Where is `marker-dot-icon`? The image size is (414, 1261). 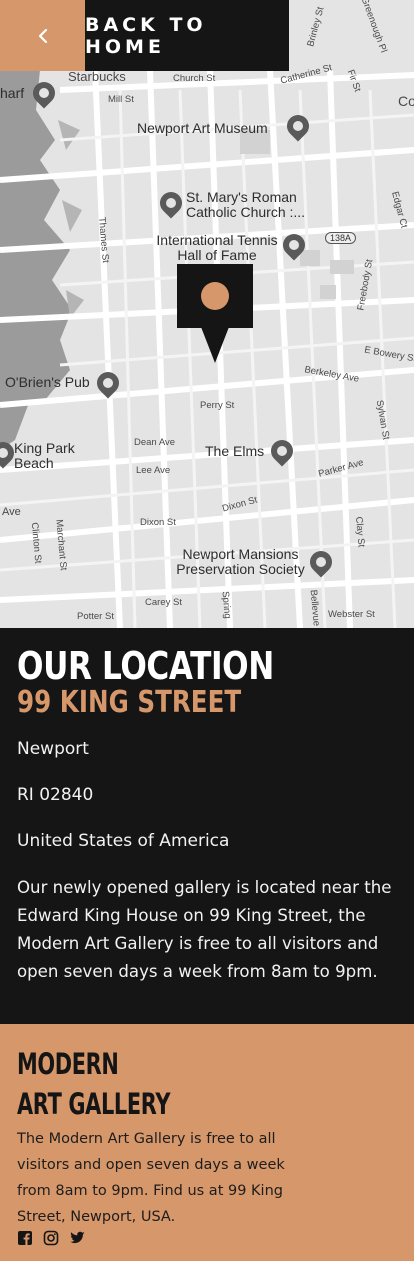
marker-dot-icon is located at coordinates (215, 296).